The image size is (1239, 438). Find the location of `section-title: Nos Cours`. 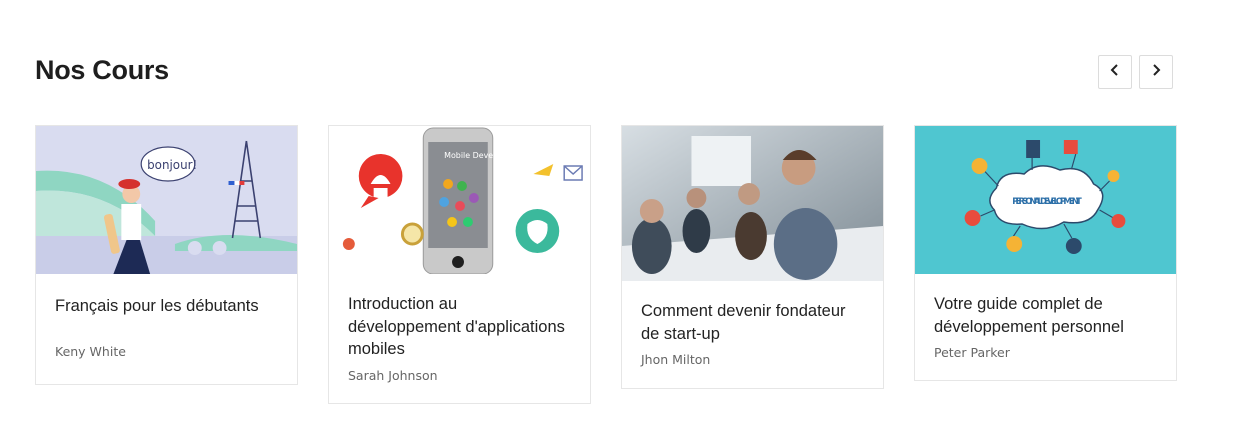

section-title: Nos Cours is located at coordinates (102, 70).